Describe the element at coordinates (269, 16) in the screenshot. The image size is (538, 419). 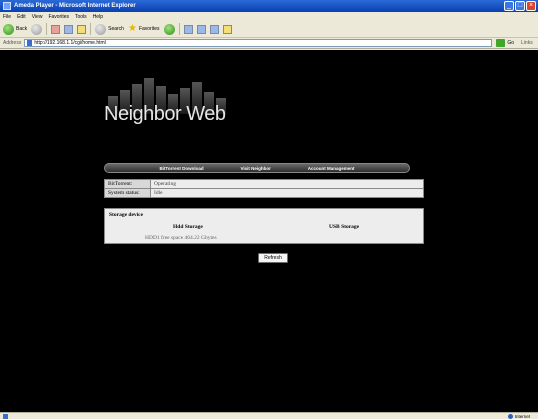
I see `menu-bar: File Edit View Favorites Tools Help` at that location.